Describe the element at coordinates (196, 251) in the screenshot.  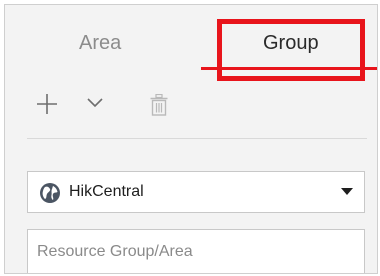
I see `search-input` at that location.